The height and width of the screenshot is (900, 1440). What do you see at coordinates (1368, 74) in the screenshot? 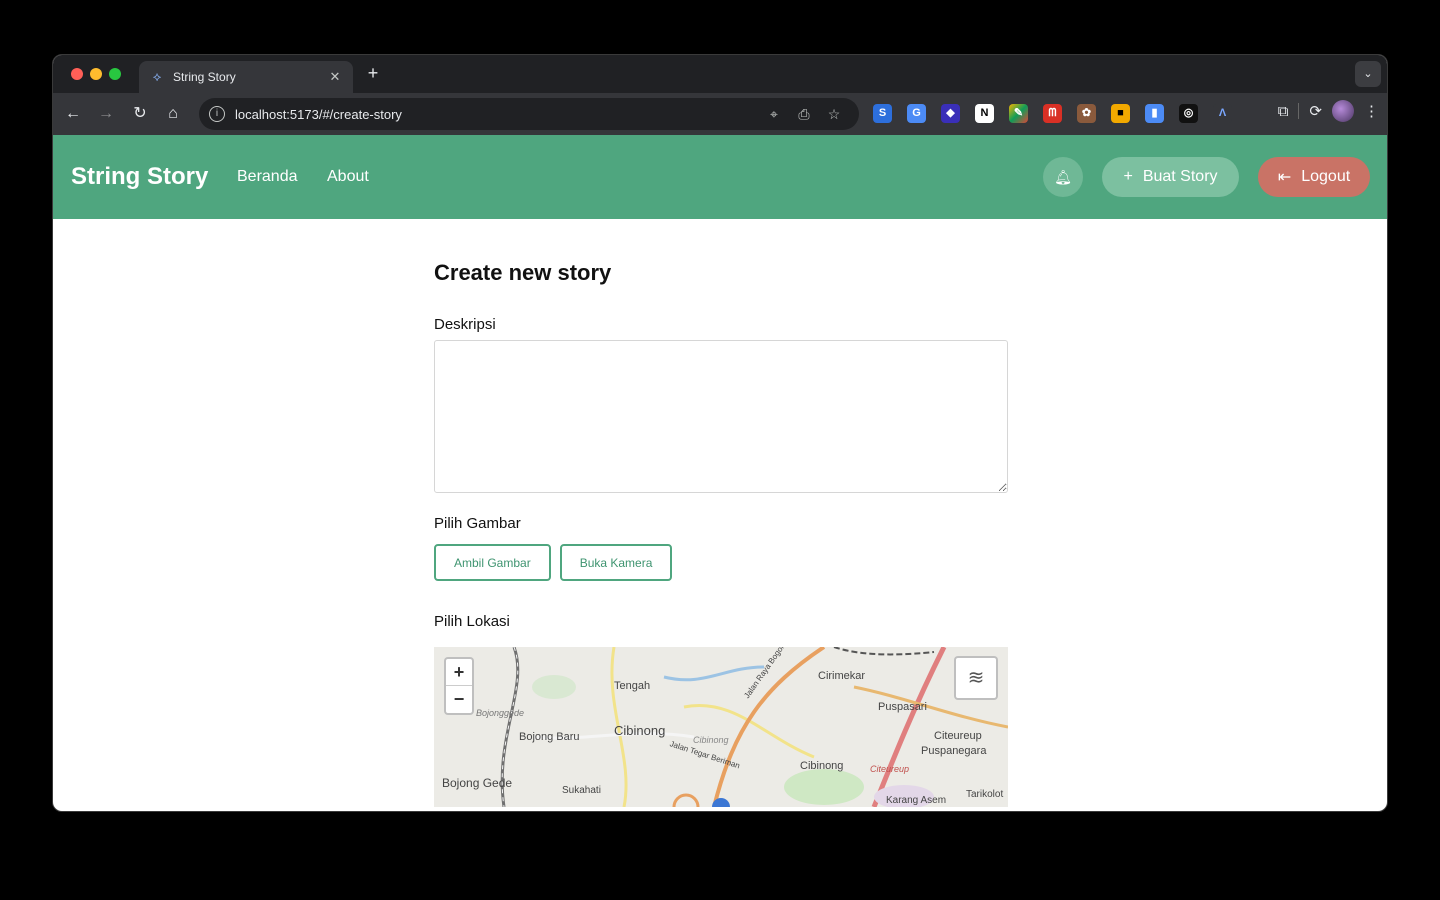
I see `tab-search-button: ⌄` at bounding box center [1368, 74].